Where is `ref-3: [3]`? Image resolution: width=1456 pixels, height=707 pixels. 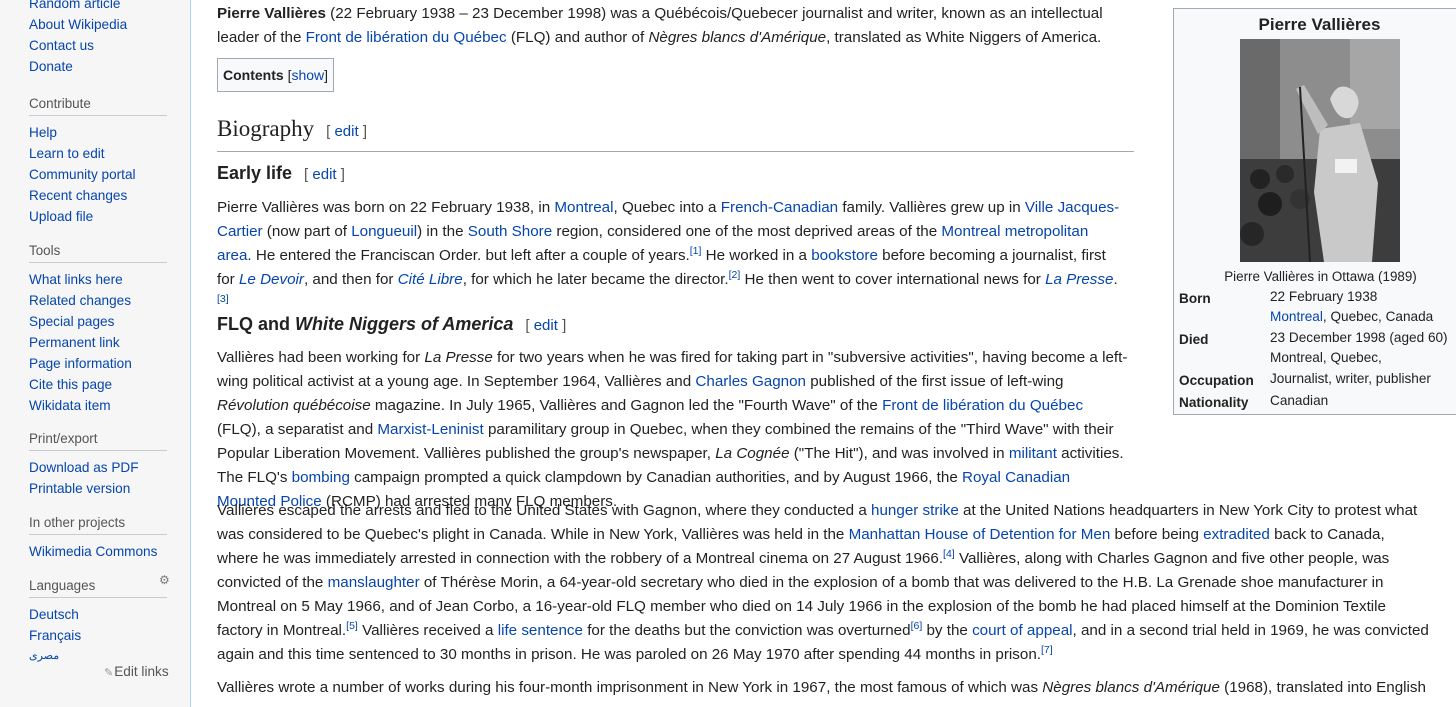
ref-3: [3] is located at coordinates (223, 299).